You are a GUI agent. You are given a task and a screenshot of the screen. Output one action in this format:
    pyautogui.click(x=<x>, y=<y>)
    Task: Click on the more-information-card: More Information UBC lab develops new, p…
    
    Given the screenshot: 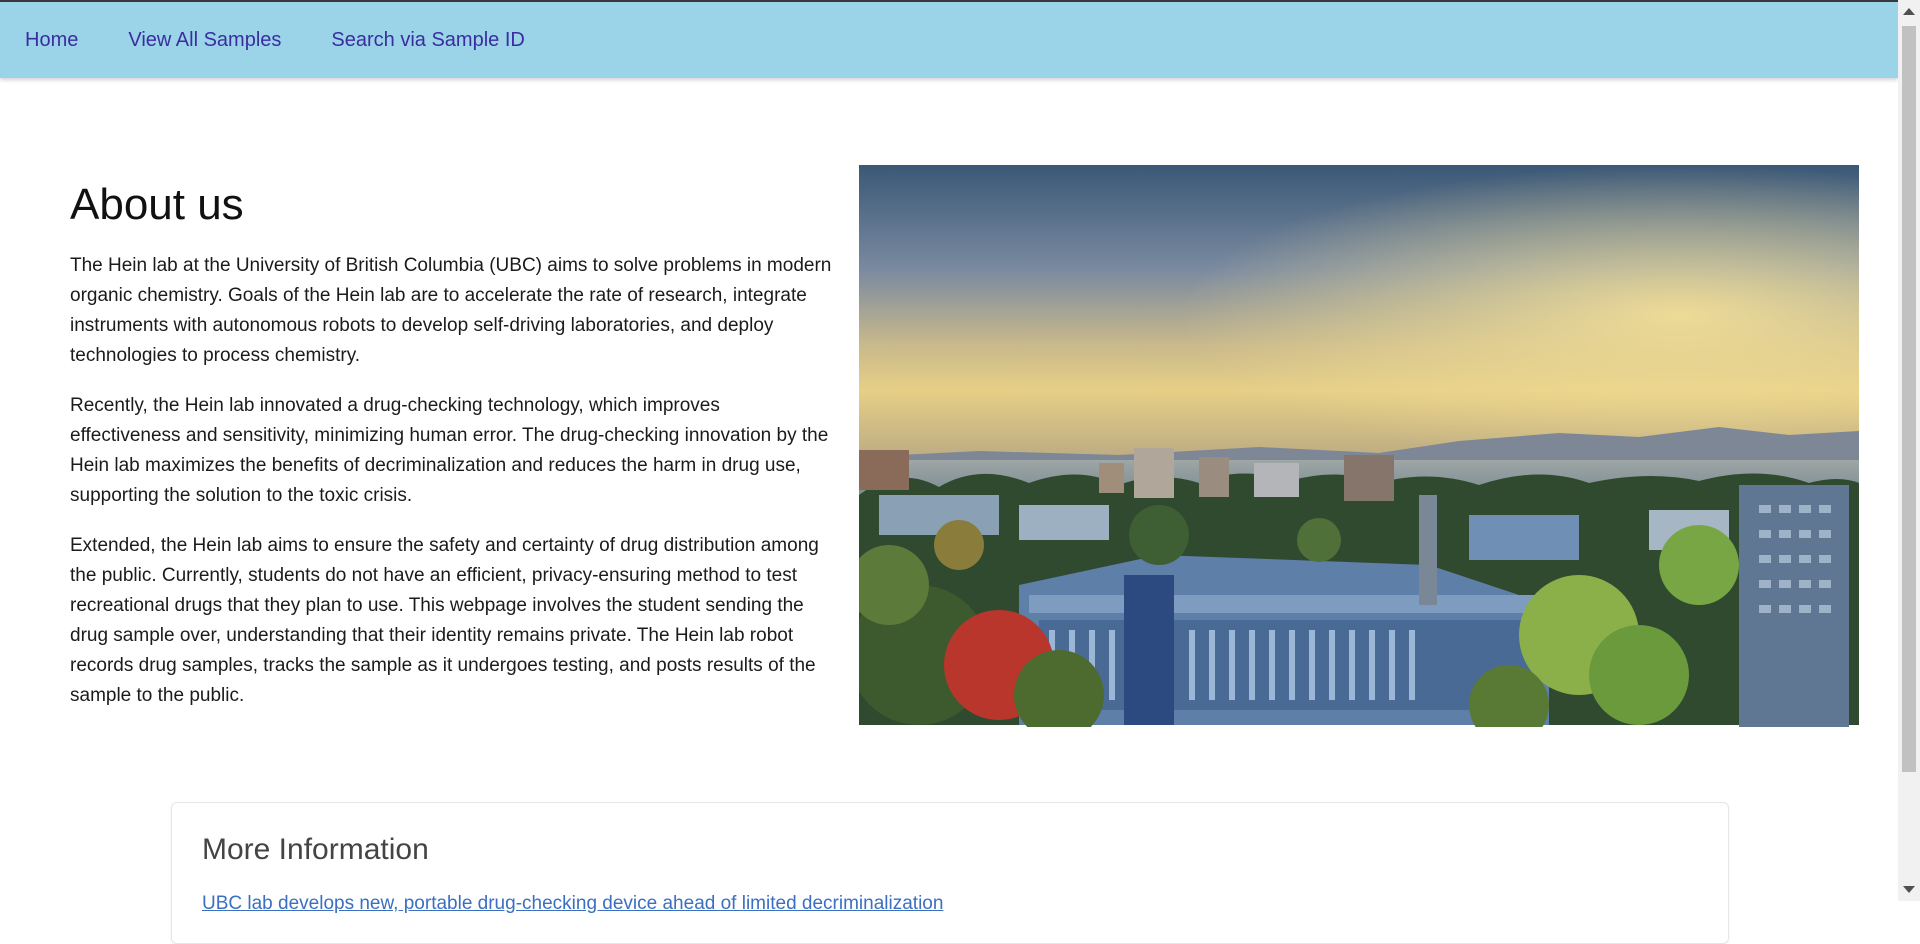 What is the action you would take?
    pyautogui.click(x=950, y=873)
    